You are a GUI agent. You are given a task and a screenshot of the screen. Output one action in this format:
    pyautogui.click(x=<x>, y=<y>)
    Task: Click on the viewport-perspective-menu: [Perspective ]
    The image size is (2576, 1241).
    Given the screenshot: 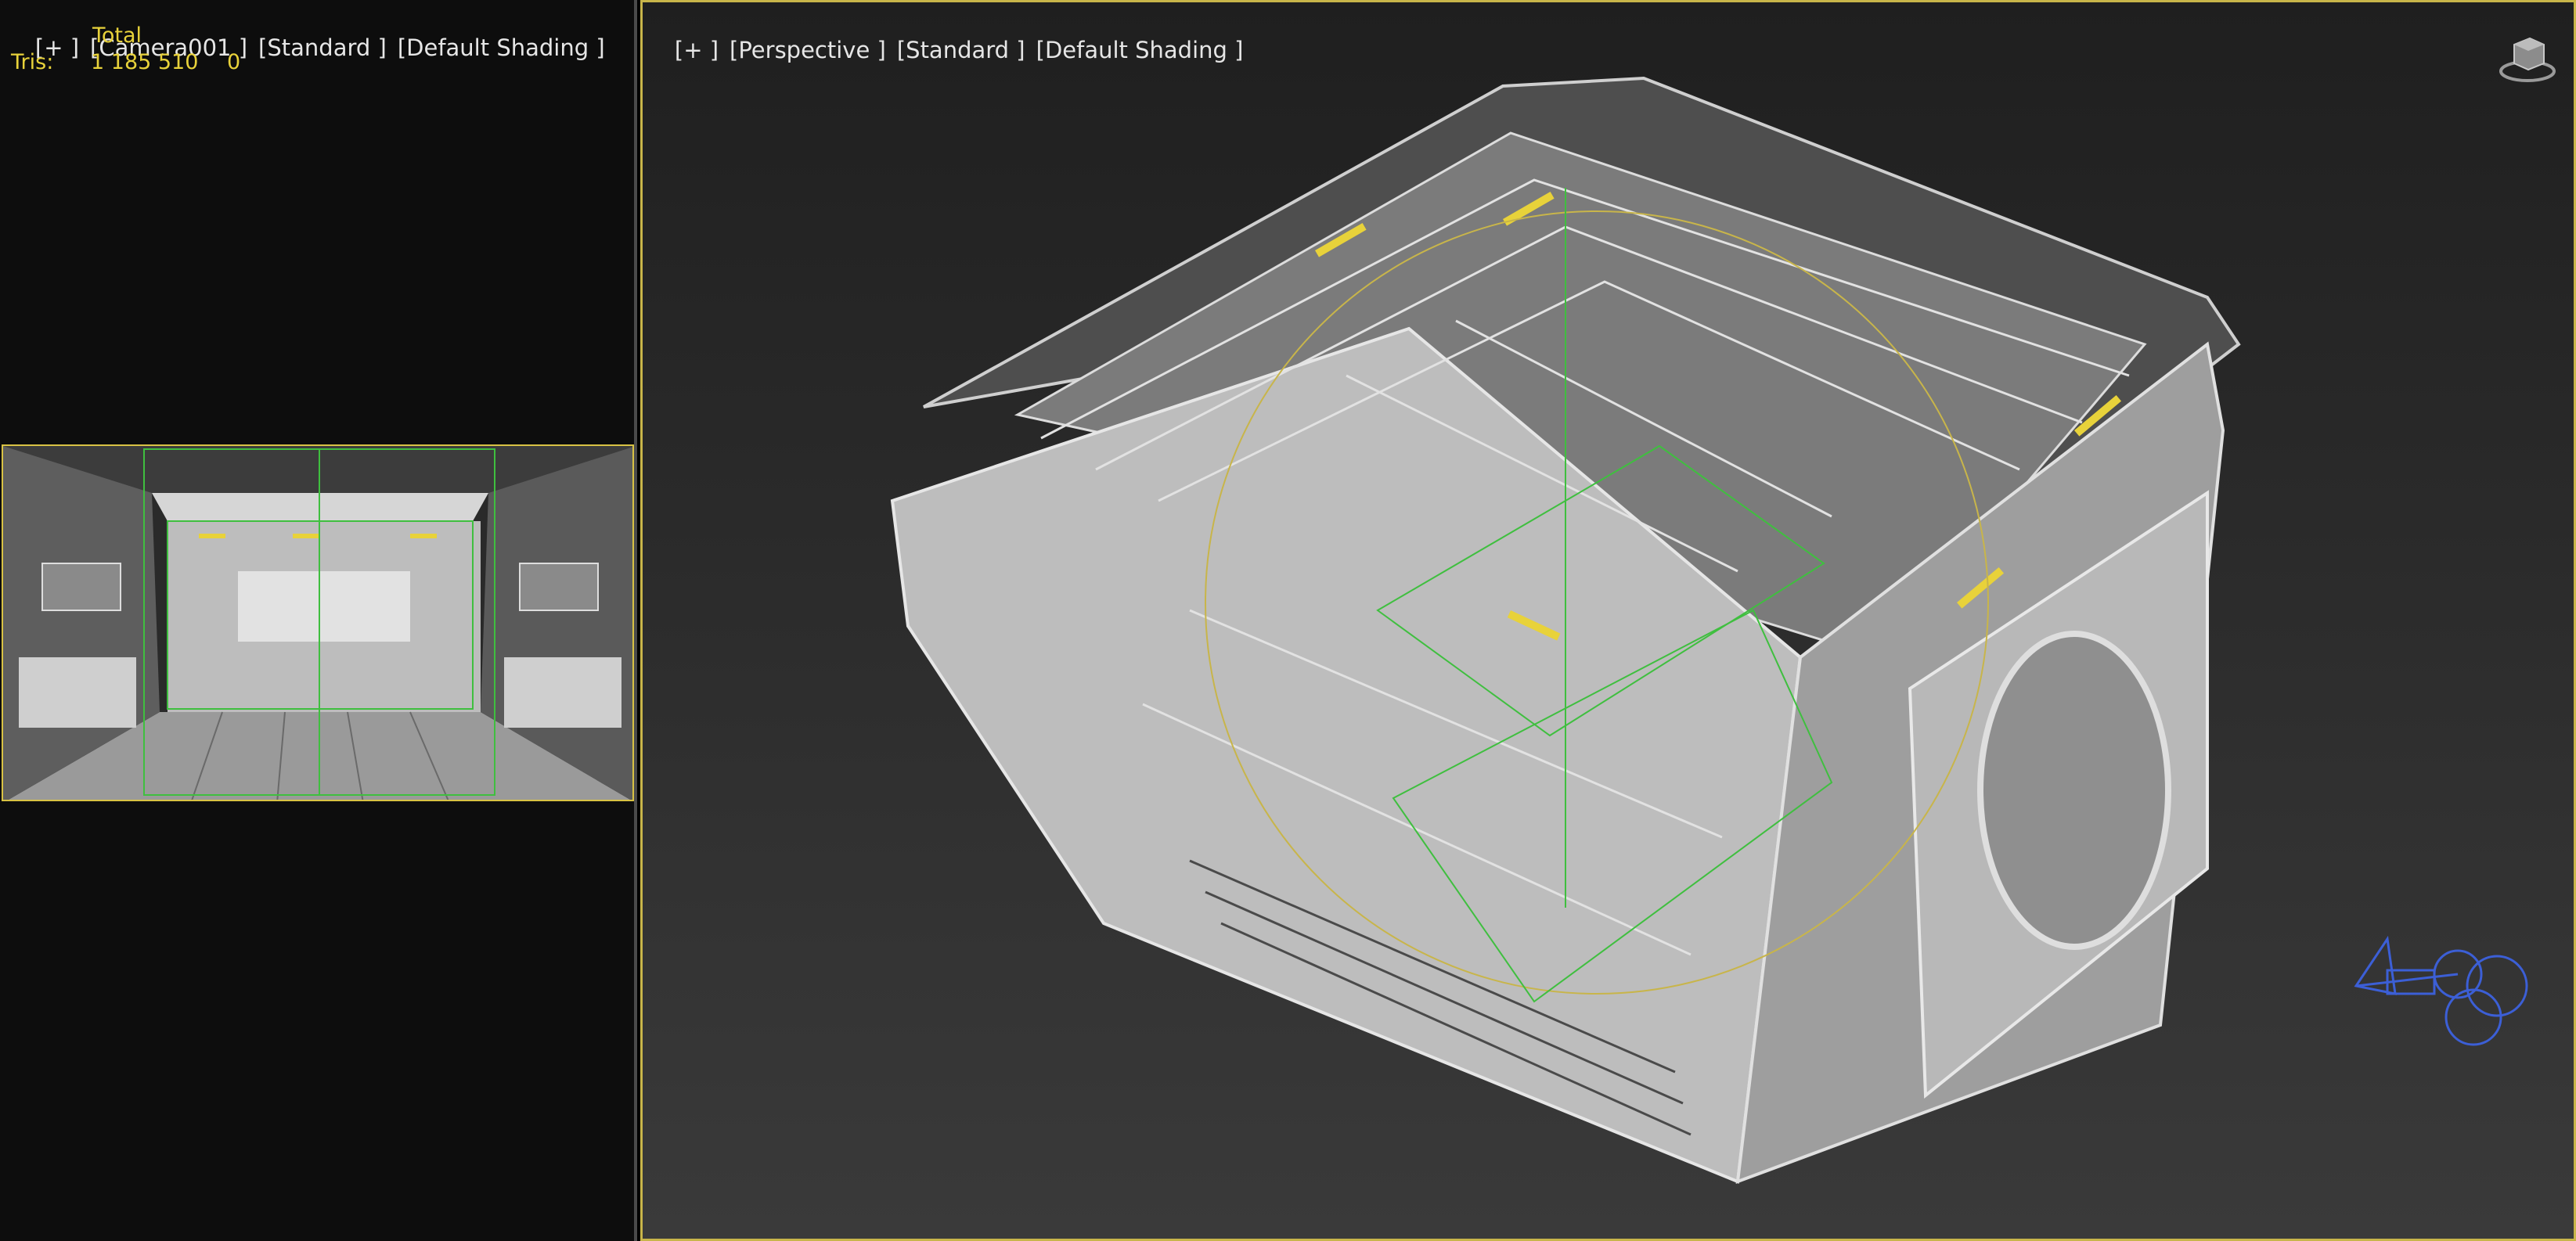 What is the action you would take?
    pyautogui.click(x=808, y=50)
    